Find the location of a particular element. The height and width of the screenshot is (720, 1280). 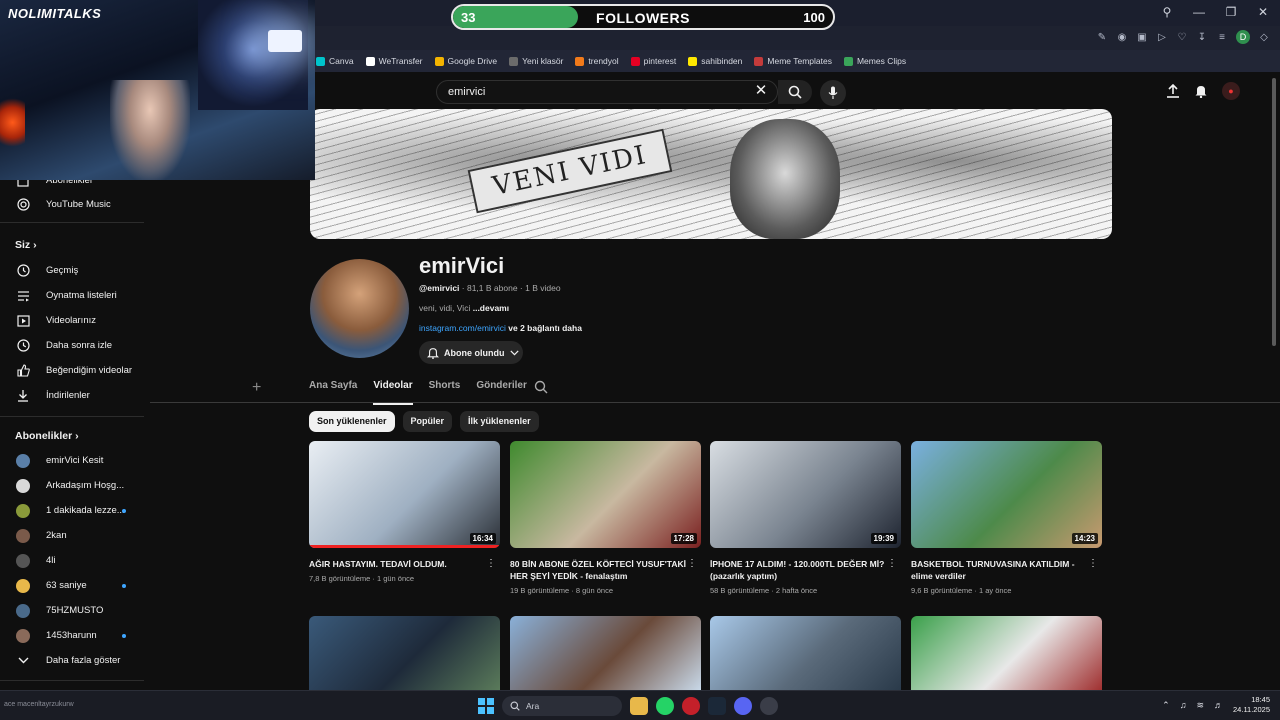

upload-icon is located at coordinates (1173, 91).